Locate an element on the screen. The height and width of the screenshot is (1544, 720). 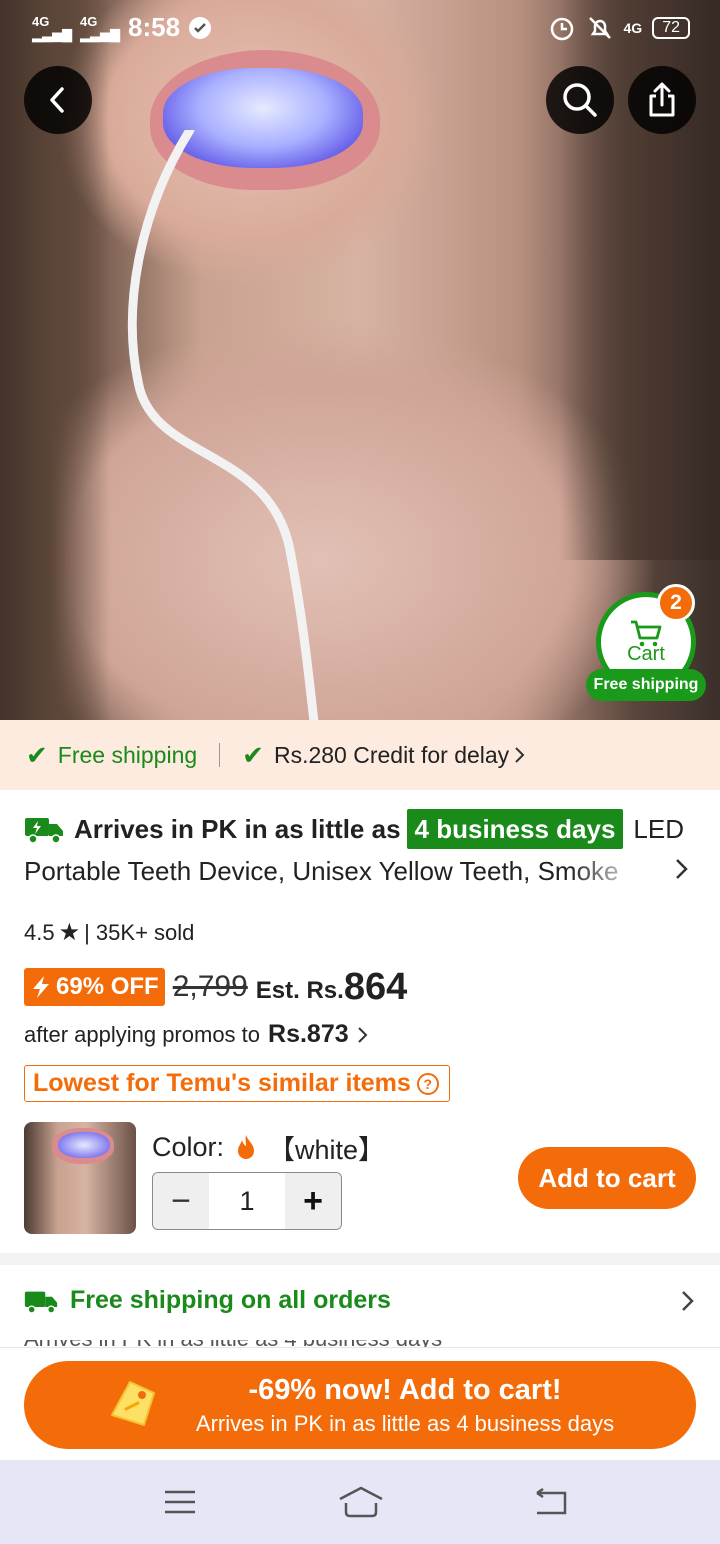
home-icon is located at coordinates (361, 1502).